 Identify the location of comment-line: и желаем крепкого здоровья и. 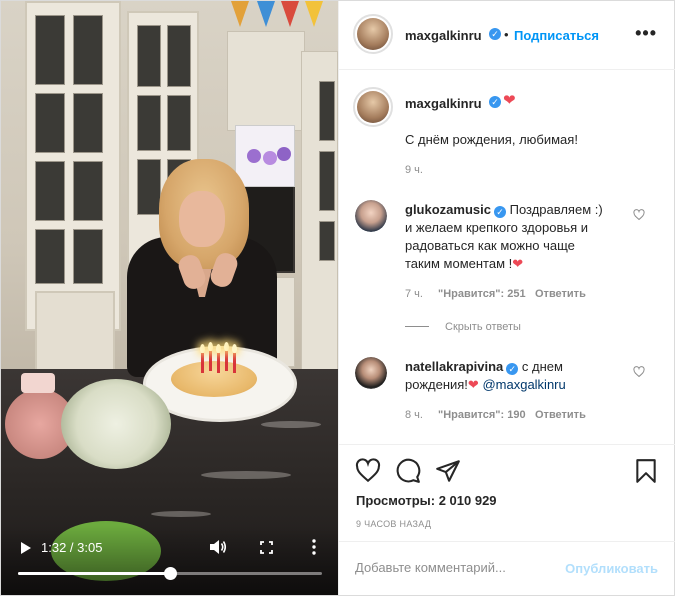
(497, 227).